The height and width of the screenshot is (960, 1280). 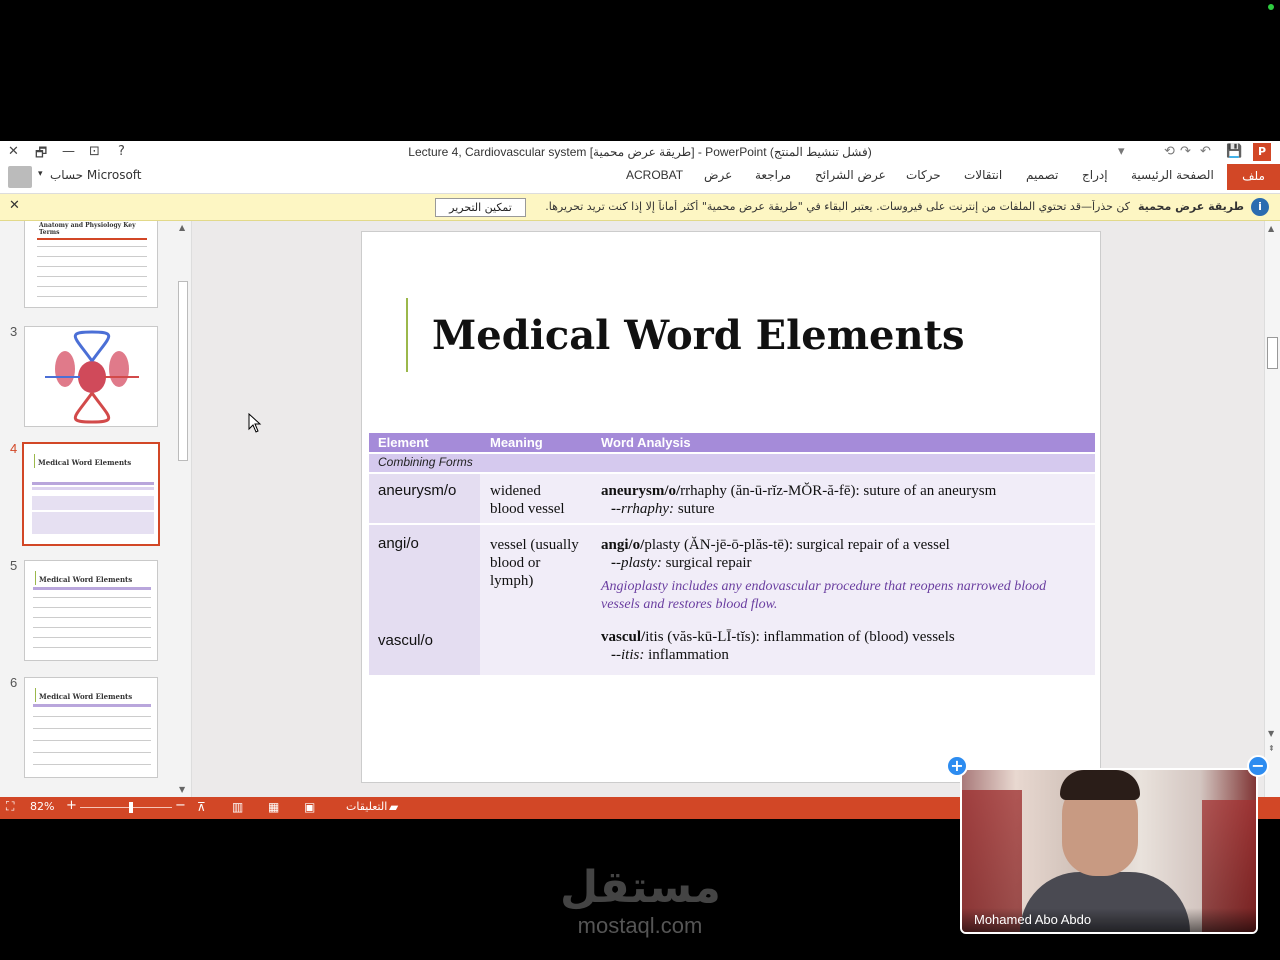 What do you see at coordinates (641, 491) in the screenshot?
I see `analysis-term: aneurysm/o/` at bounding box center [641, 491].